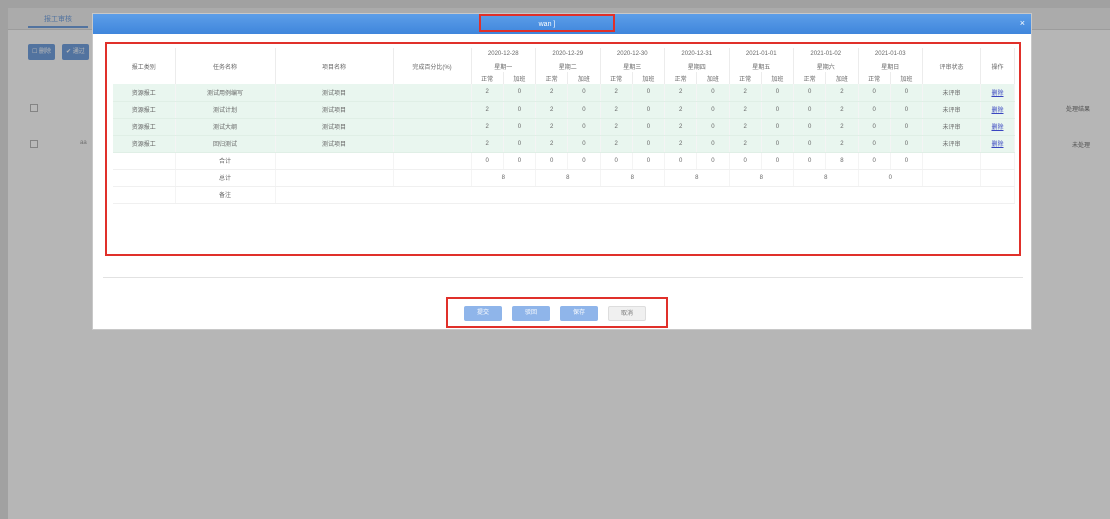 This screenshot has width=1110, height=519. What do you see at coordinates (761, 66) in the screenshot?
I see `header-day-weekday: 星期五` at bounding box center [761, 66].